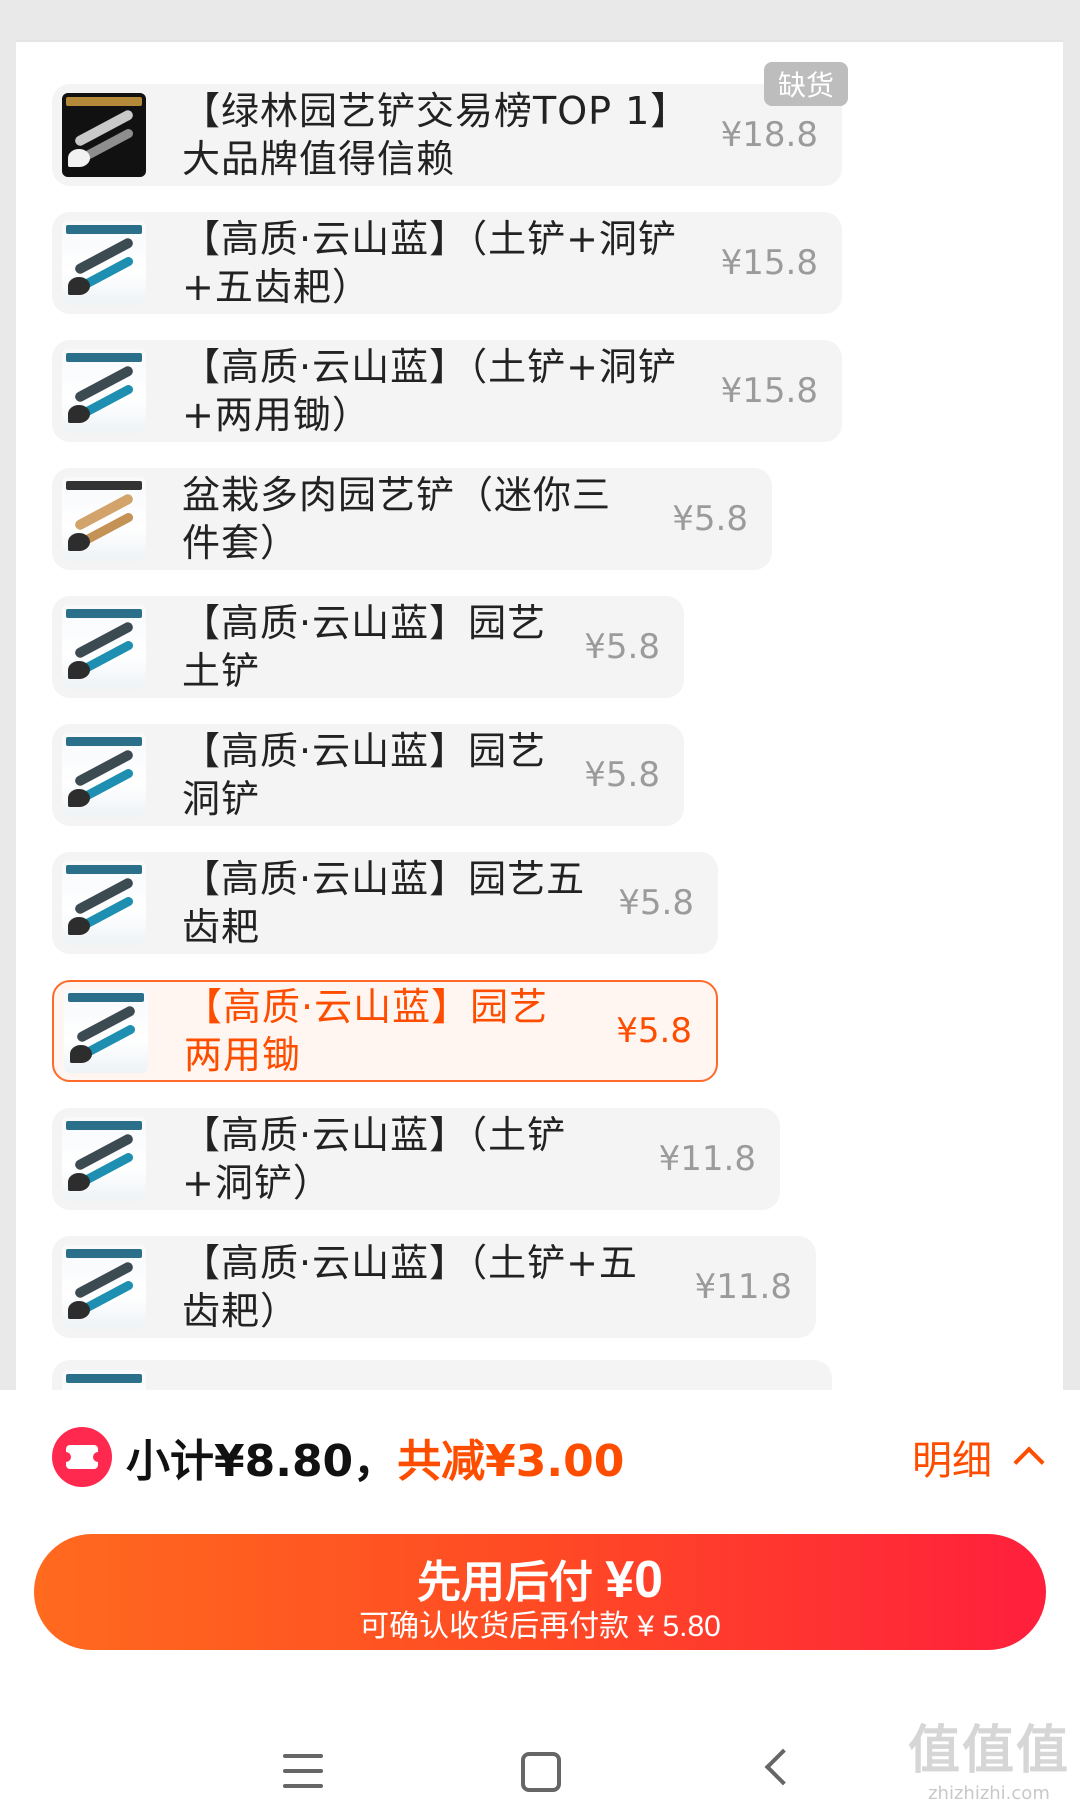 This screenshot has width=1080, height=1812. What do you see at coordinates (82, 1457) in the screenshot?
I see `coupon-icon` at bounding box center [82, 1457].